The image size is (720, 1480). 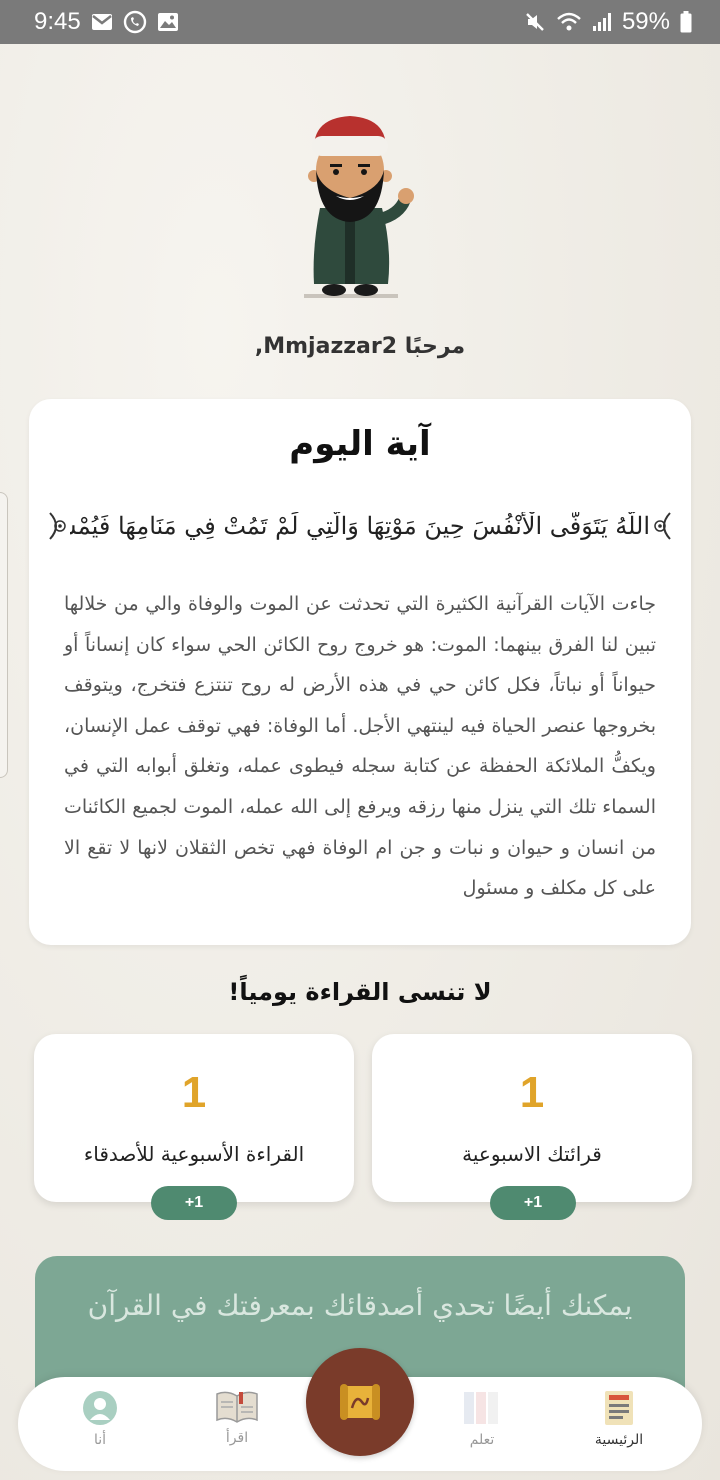 What do you see at coordinates (194, 1092) in the screenshot?
I see `friends-weekly-reading-count: 1` at bounding box center [194, 1092].